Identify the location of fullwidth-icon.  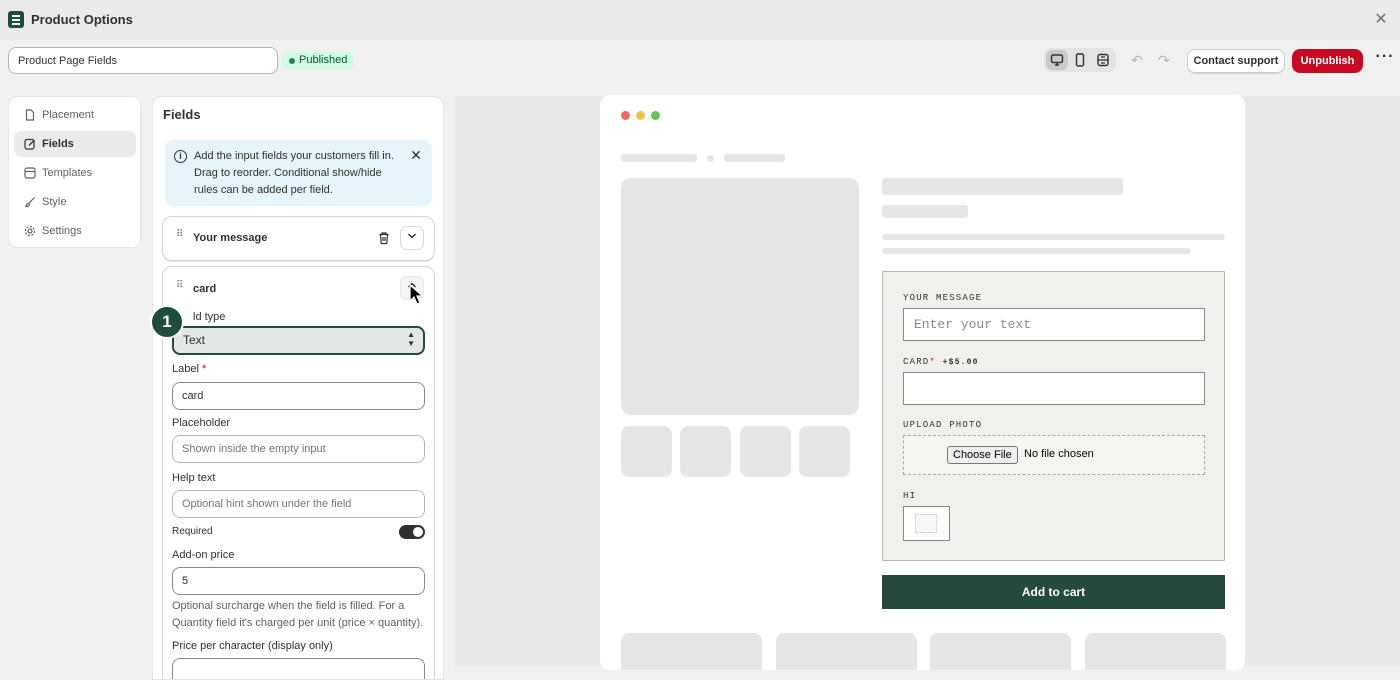
(1103, 60).